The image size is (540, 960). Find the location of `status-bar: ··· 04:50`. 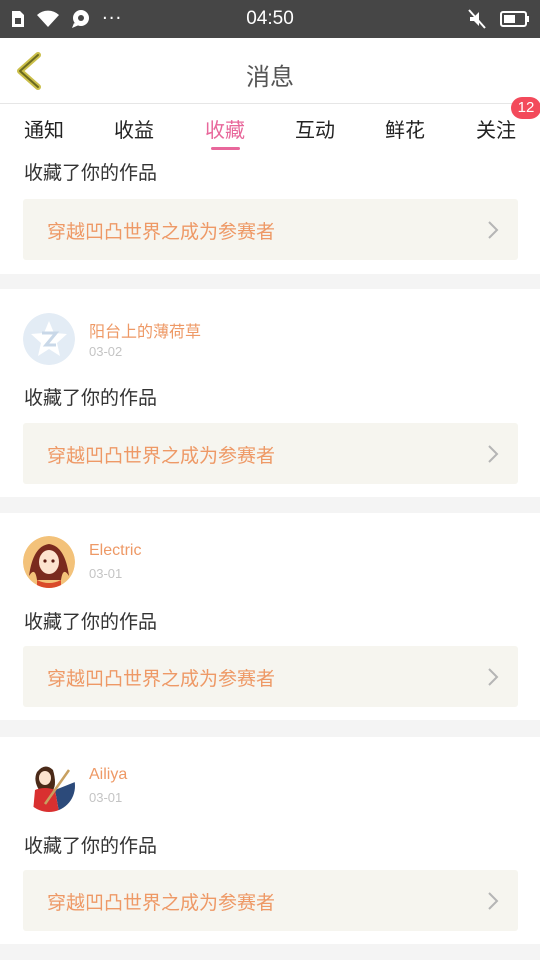

status-bar: ··· 04:50 is located at coordinates (270, 19).